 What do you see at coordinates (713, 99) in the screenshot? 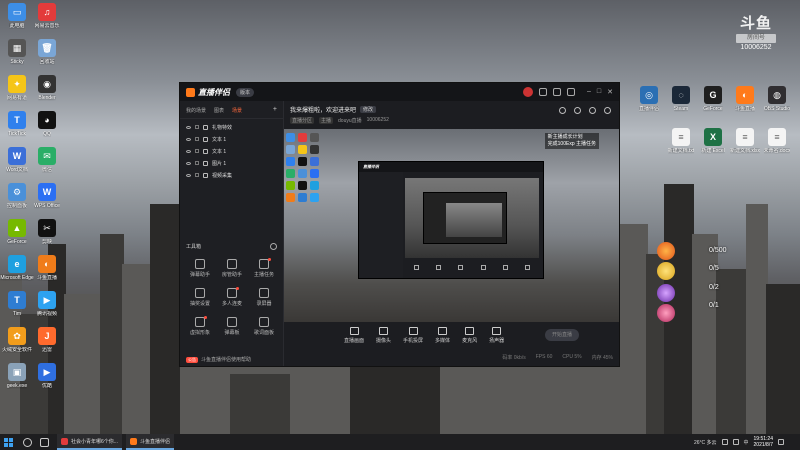
I see `desktop-icon: G GeForce` at bounding box center [713, 99].